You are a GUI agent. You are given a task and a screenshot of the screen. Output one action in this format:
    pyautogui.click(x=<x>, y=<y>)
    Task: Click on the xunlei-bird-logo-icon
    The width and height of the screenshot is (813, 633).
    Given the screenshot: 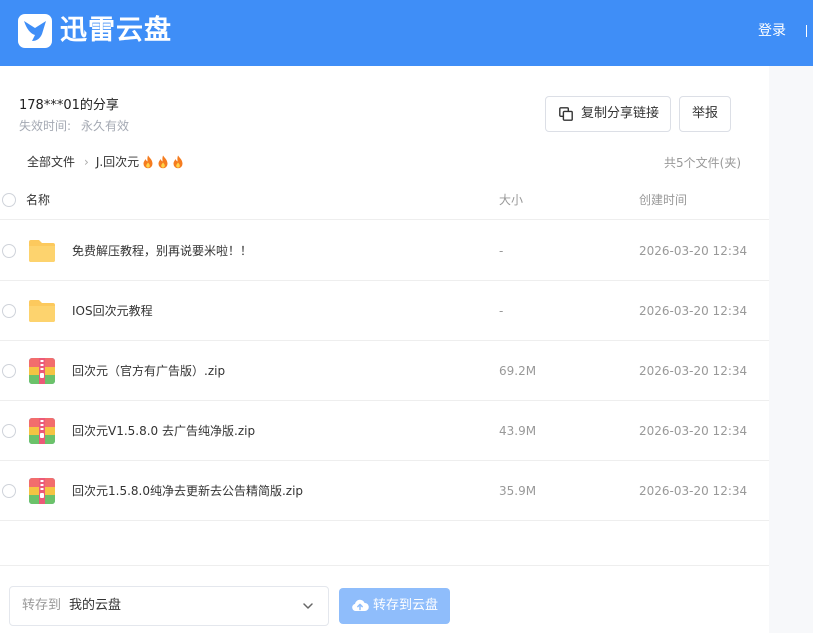 What is the action you would take?
    pyautogui.click(x=35, y=31)
    